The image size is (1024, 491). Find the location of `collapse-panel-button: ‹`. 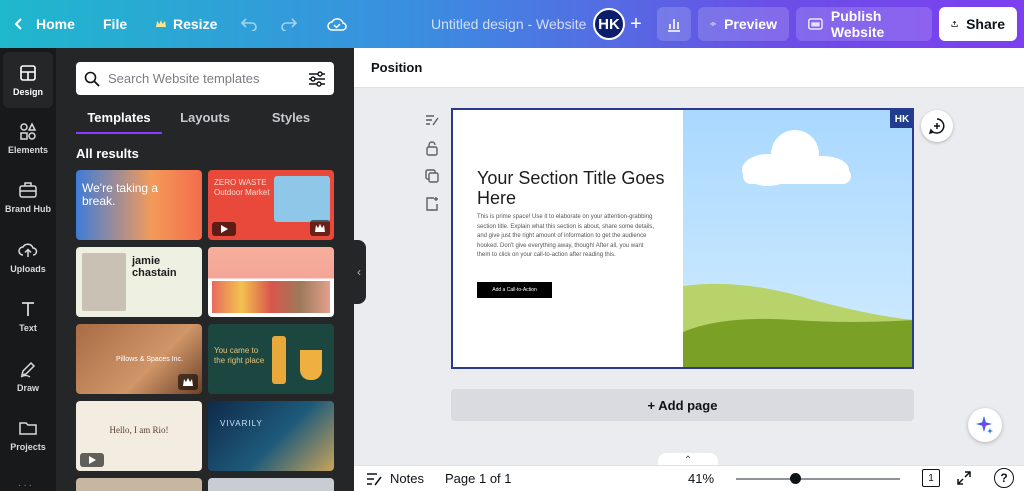

collapse-panel-button: ‹ is located at coordinates (359, 272).